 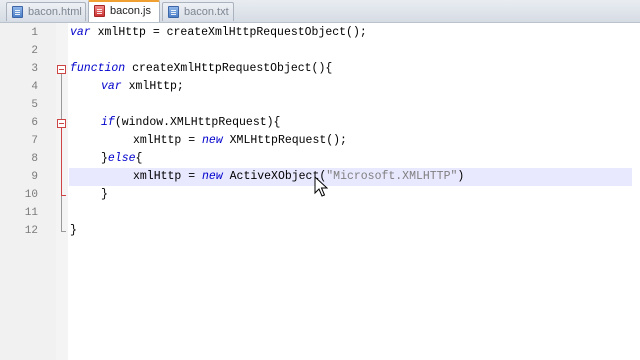 What do you see at coordinates (320, 105) in the screenshot?
I see `code-line-5: 5` at bounding box center [320, 105].